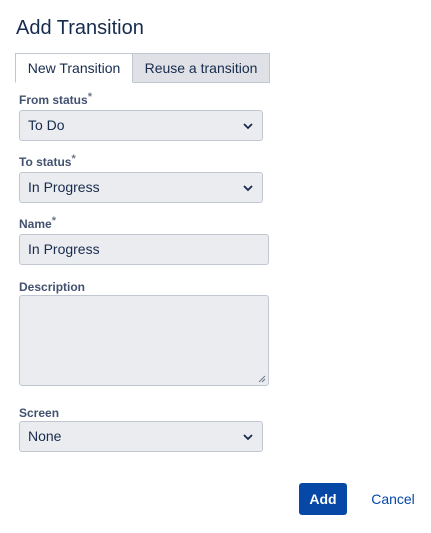 The image size is (431, 533). I want to click on description-textarea, so click(144, 340).